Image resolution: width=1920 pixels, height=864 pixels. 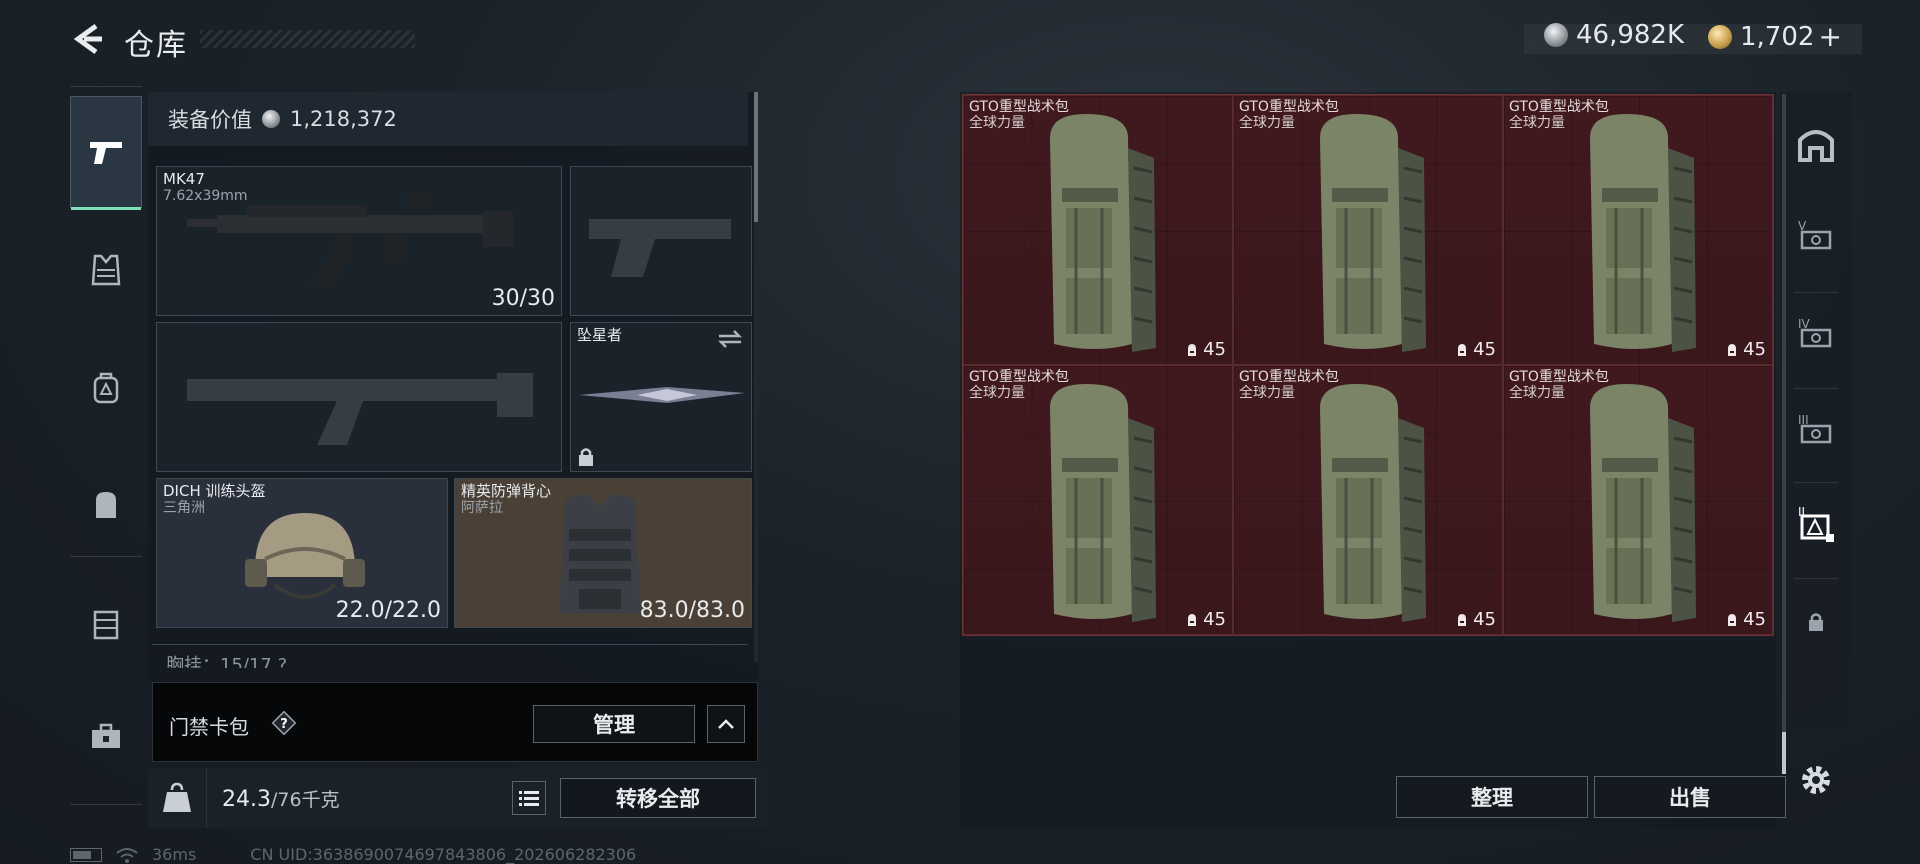 What do you see at coordinates (156, 45) in the screenshot?
I see `page-title: 仓库` at bounding box center [156, 45].